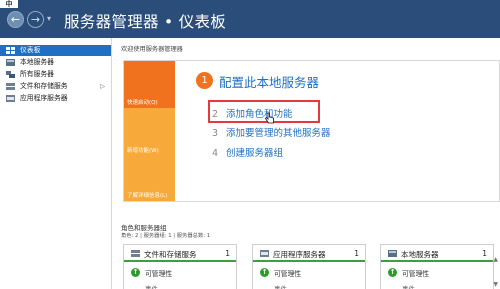 The width and height of the screenshot is (500, 289). What do you see at coordinates (145, 22) in the screenshot?
I see `page-title: 服务器管理器 • 仪表板` at bounding box center [145, 22].